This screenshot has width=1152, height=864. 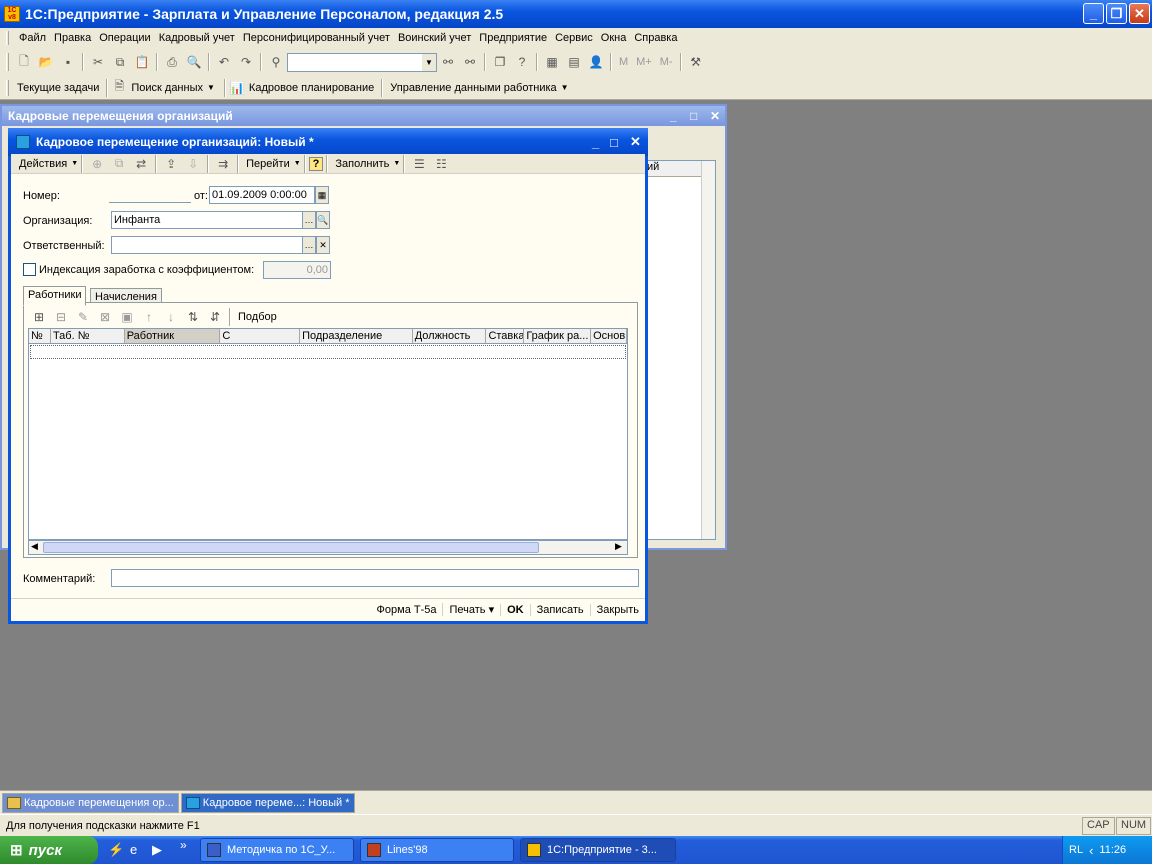 What do you see at coordinates (618, 546) in the screenshot?
I see `scroll-right-icon: ▶` at bounding box center [618, 546].